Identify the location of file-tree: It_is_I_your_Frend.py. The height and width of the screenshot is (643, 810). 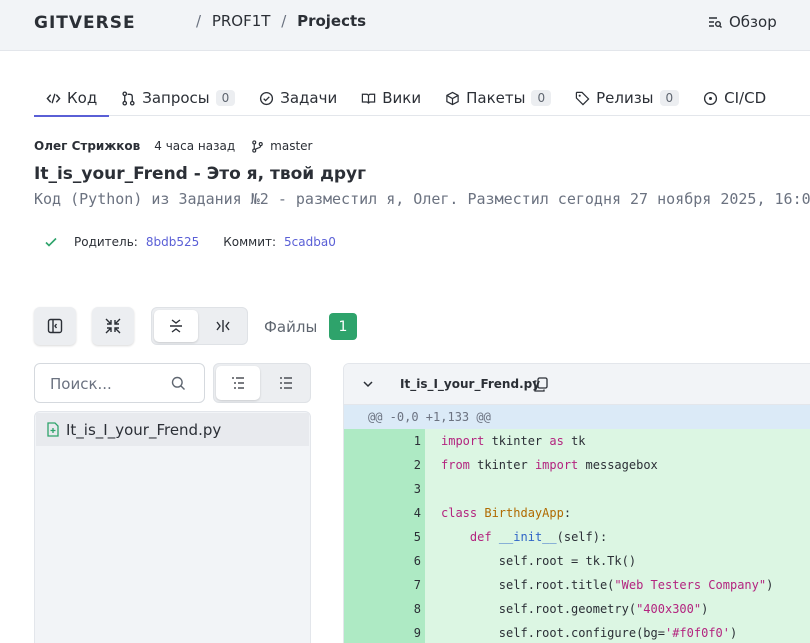
(172, 527).